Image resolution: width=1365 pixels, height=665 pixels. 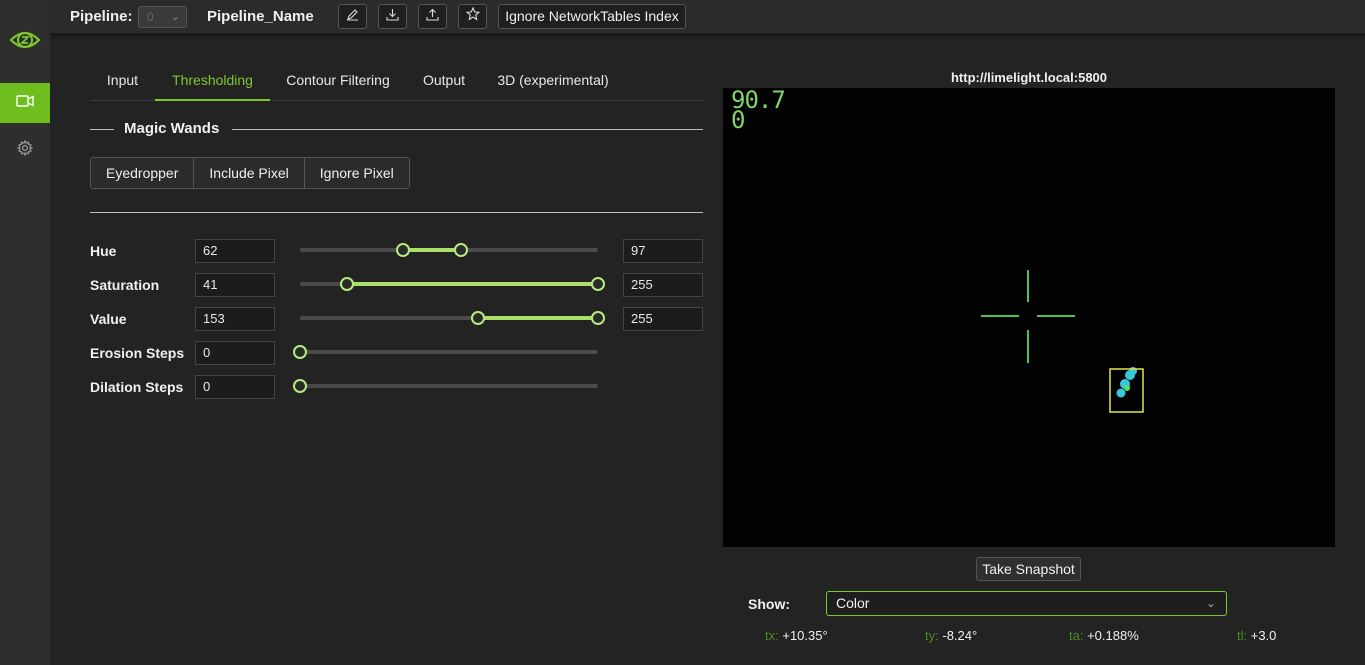 I want to click on value-min-input: 153, so click(x=235, y=319).